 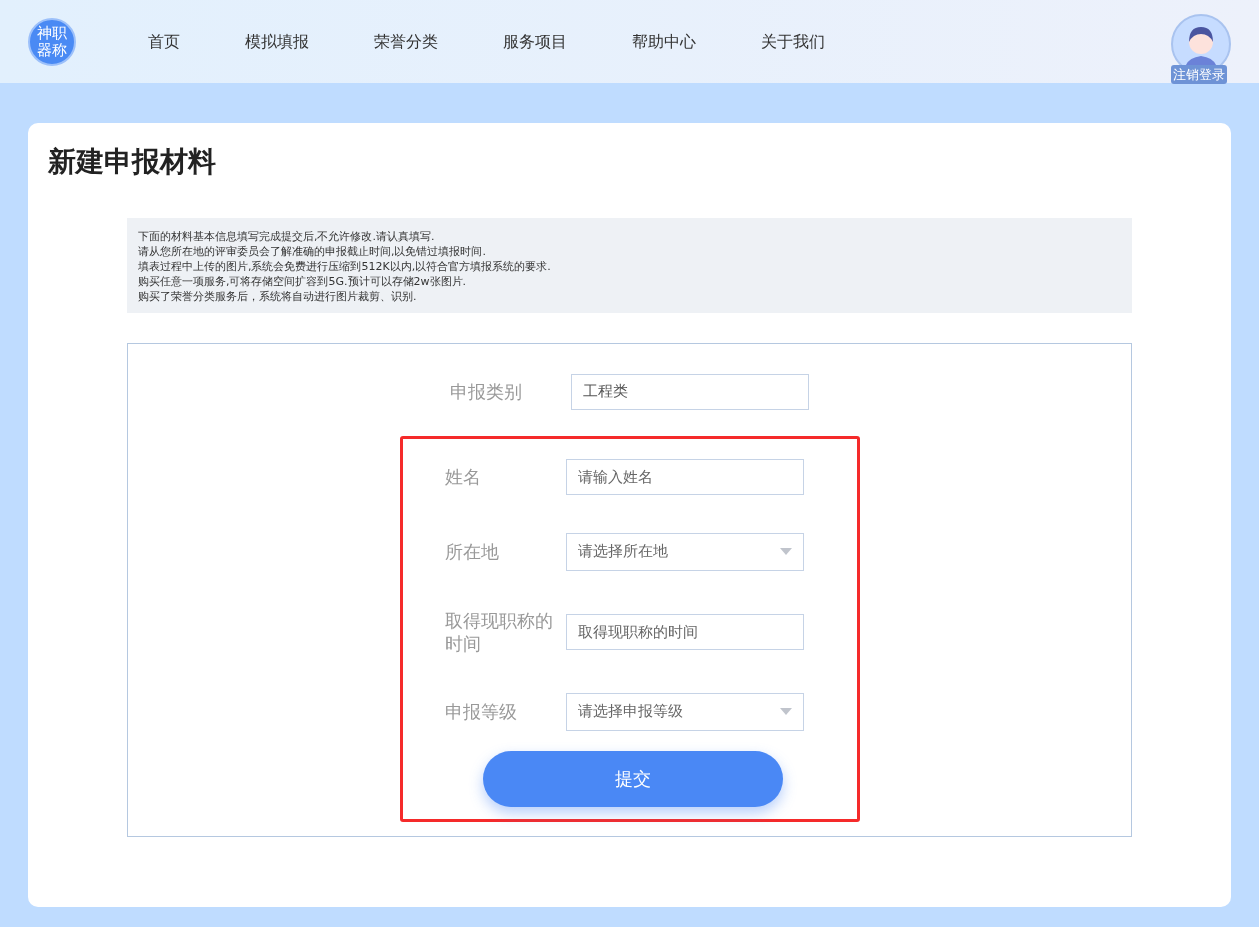 What do you see at coordinates (278, 296) in the screenshot?
I see `notice-line: 购买了荣誉分类服务后，系统将自动进行图片裁剪、识别.` at bounding box center [278, 296].